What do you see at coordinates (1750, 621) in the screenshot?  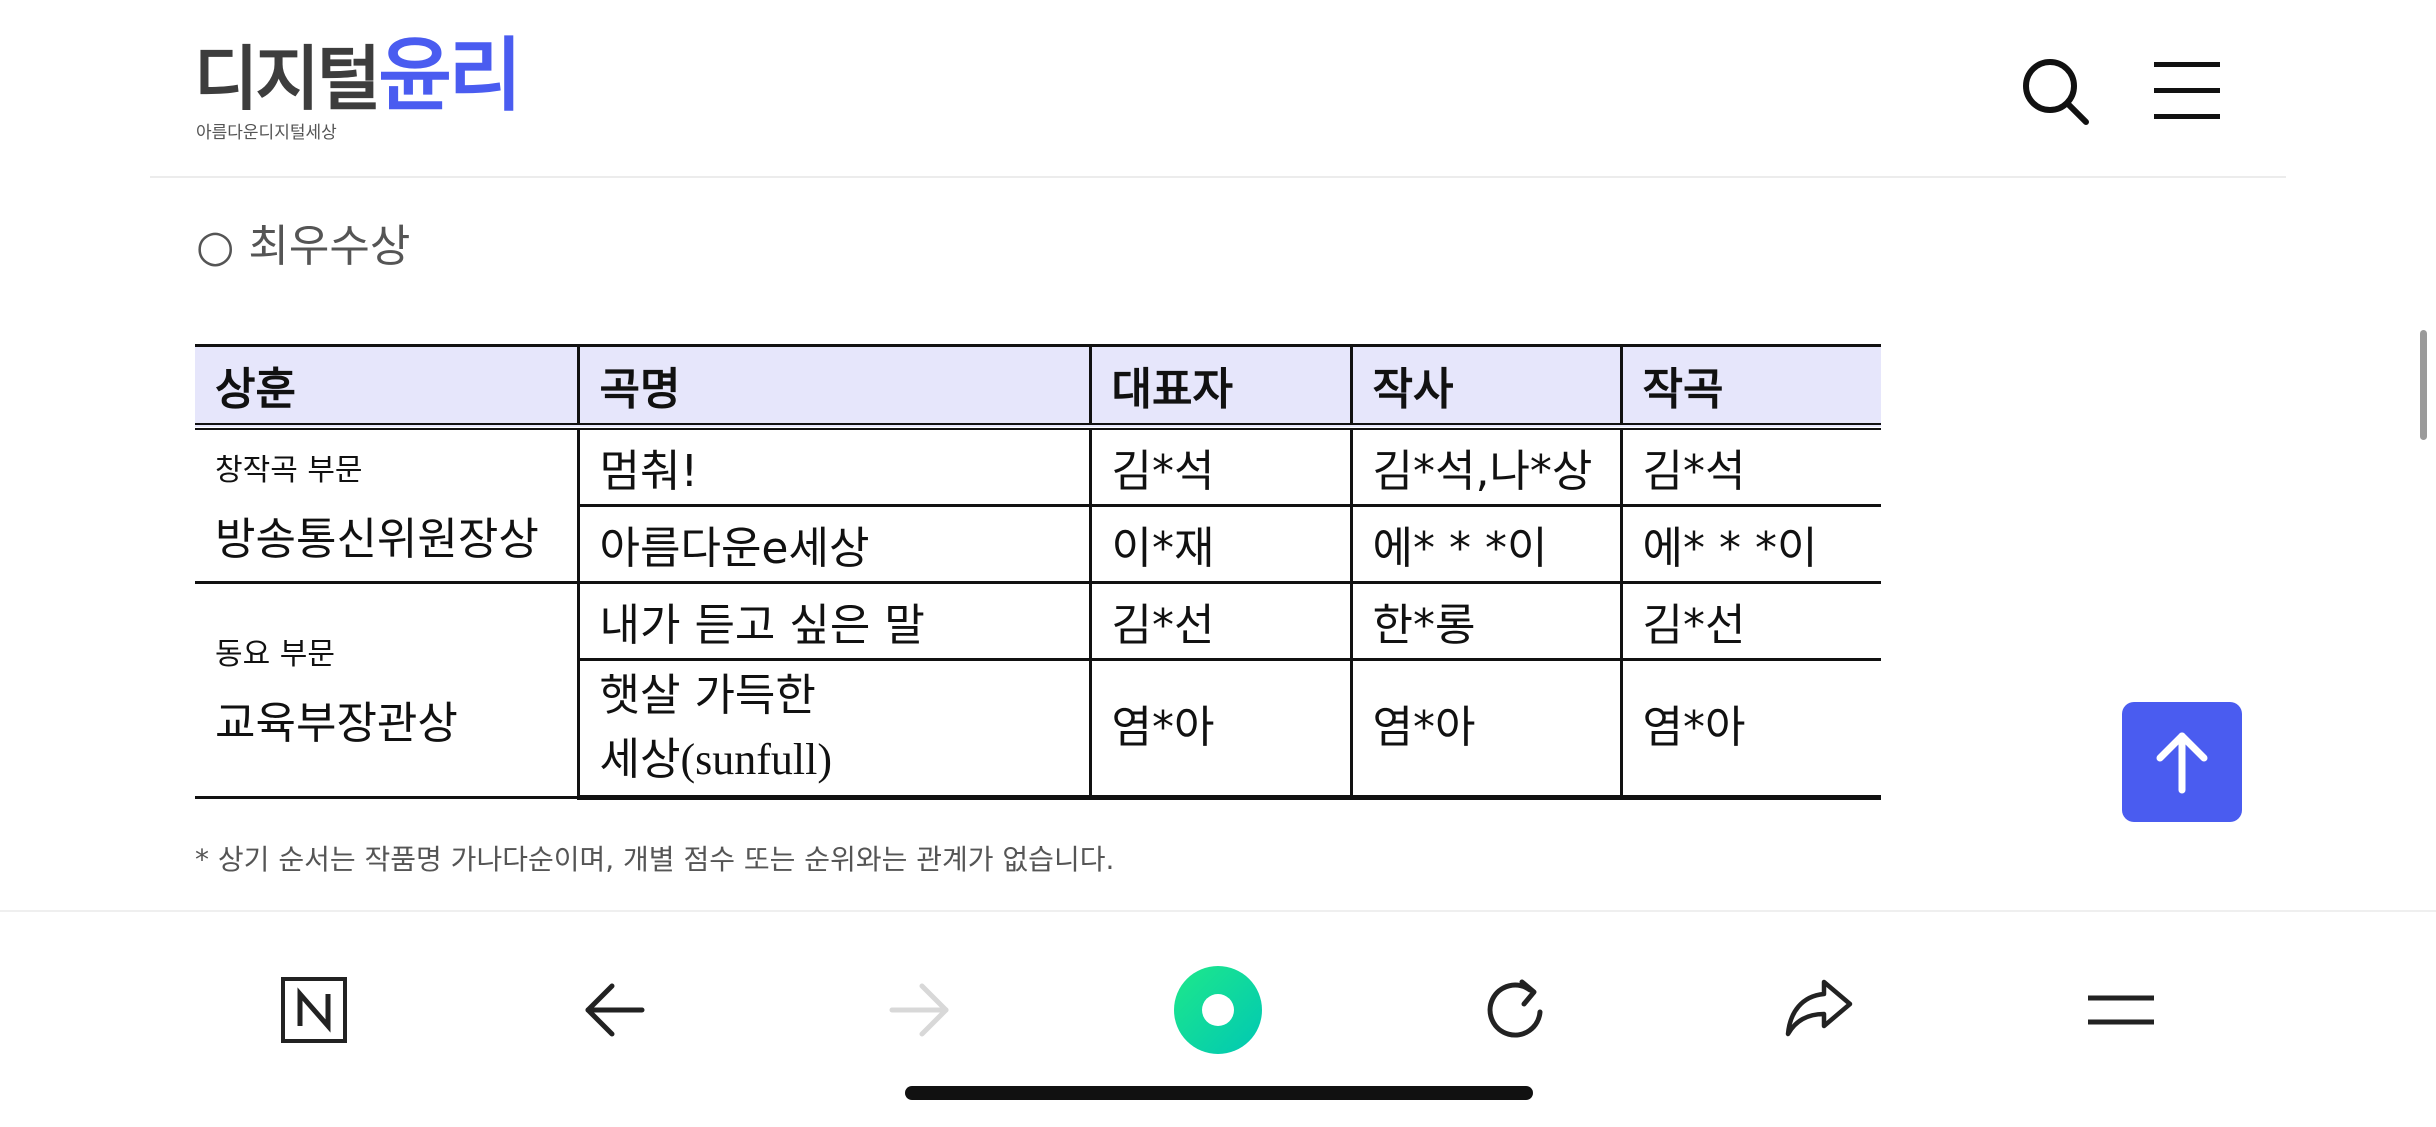 I see `composer-cell: 김*선` at bounding box center [1750, 621].